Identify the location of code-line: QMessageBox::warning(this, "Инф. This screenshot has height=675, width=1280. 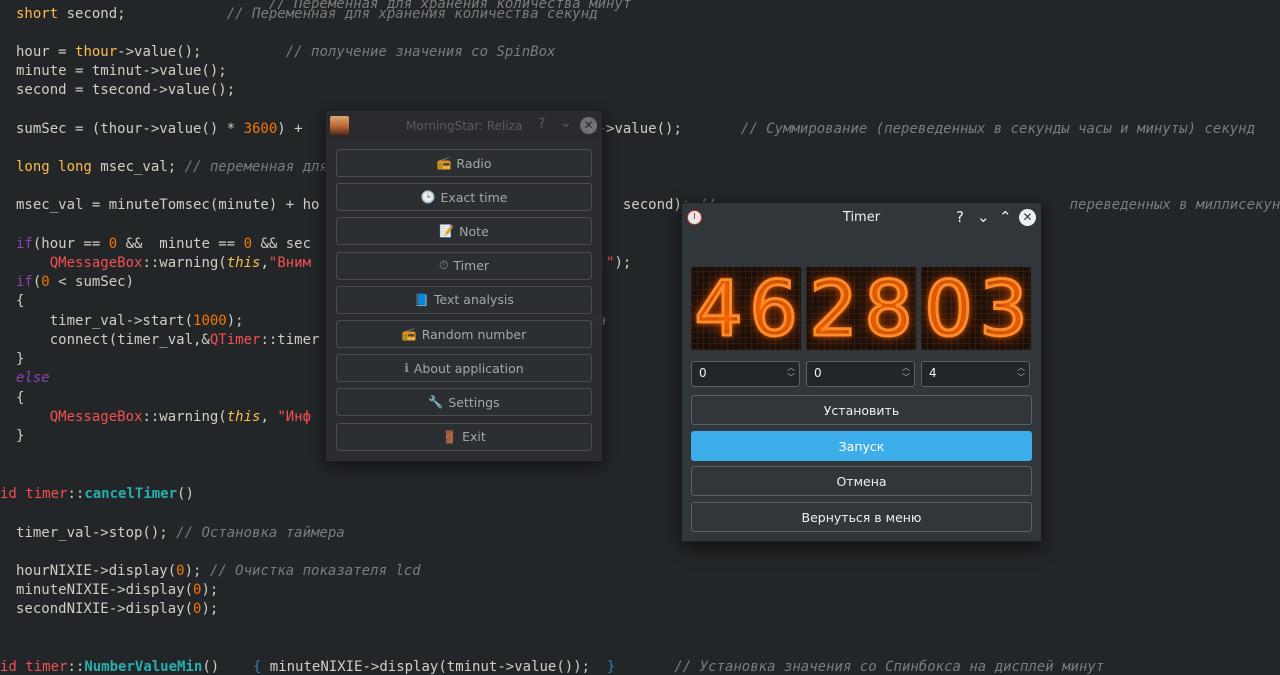
(180, 417).